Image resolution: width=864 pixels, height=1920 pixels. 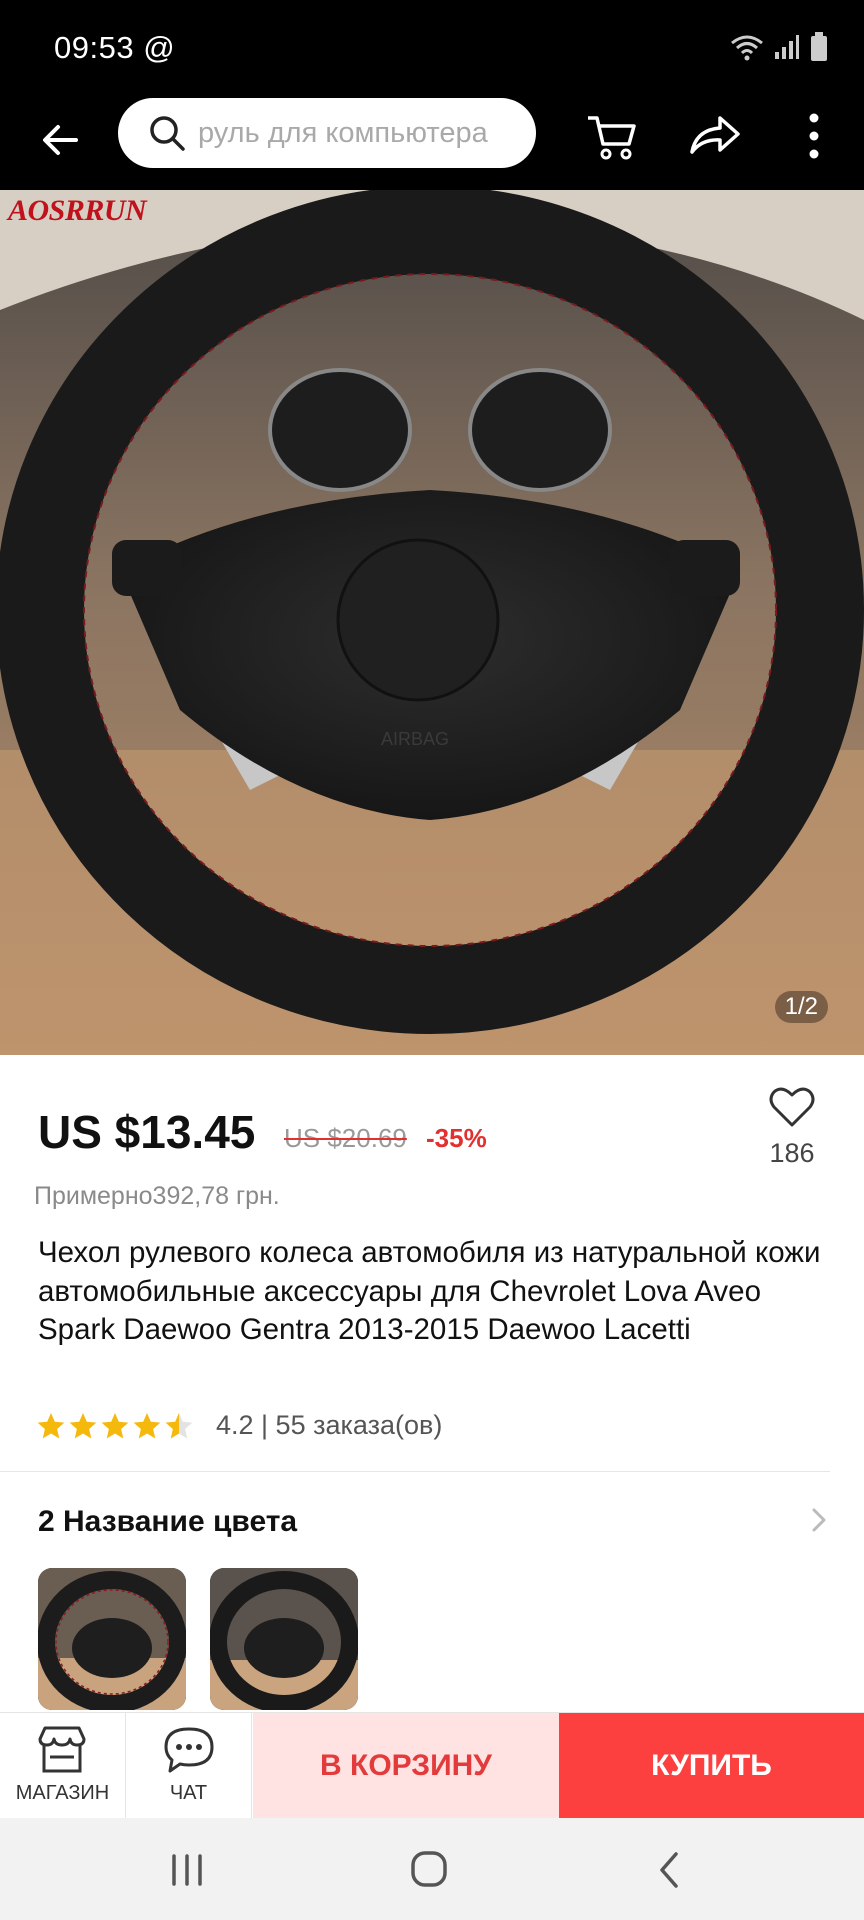 What do you see at coordinates (147, 1132) in the screenshot?
I see `current-price: US $13.45` at bounding box center [147, 1132].